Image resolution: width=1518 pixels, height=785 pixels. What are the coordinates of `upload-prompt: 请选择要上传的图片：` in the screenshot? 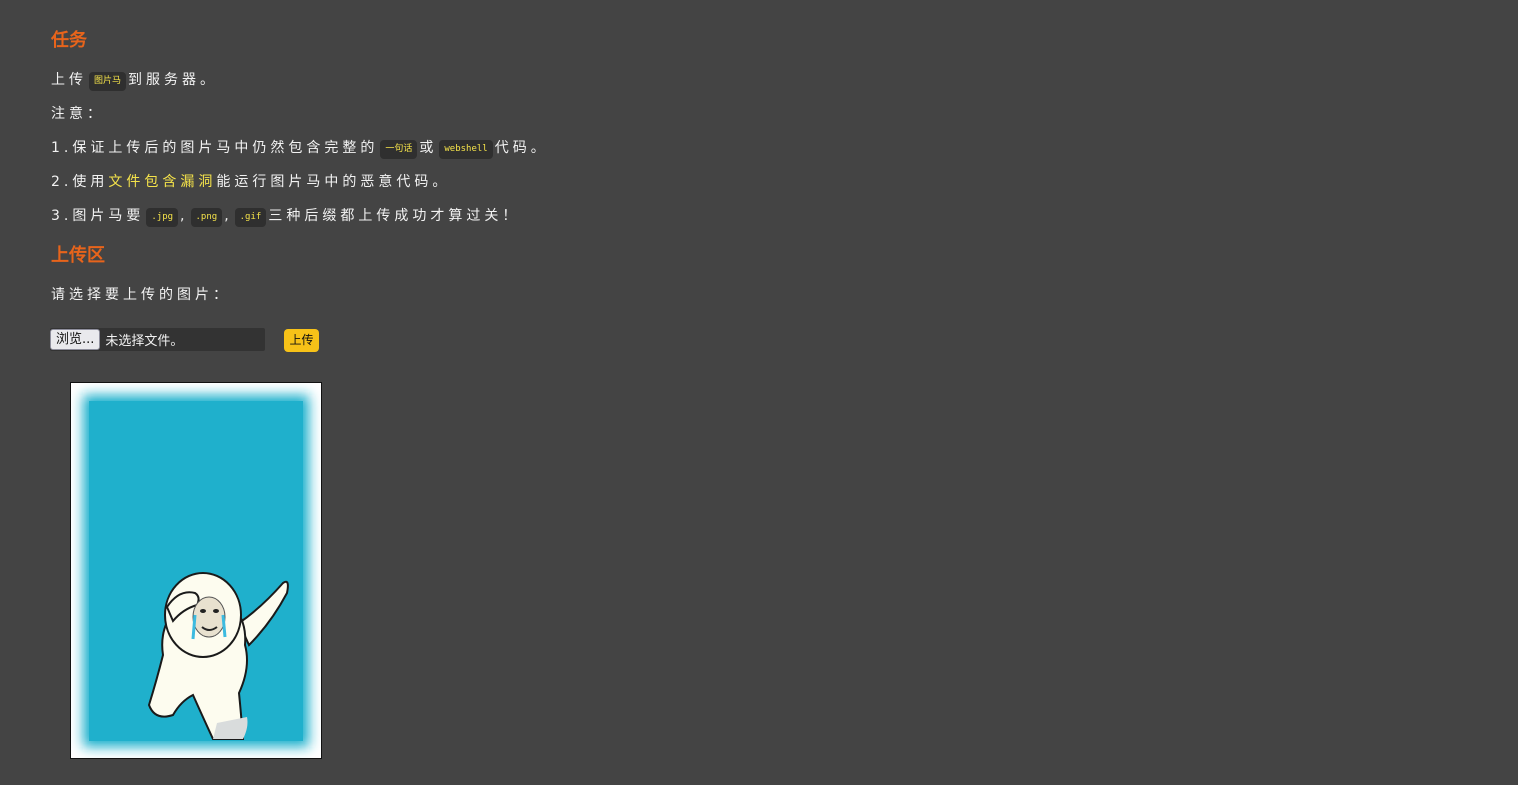 It's located at (141, 295).